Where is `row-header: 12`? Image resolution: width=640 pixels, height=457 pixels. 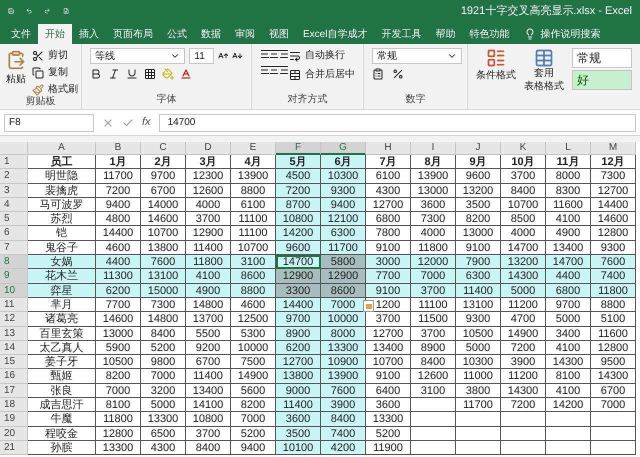 row-header: 12 is located at coordinates (14, 319).